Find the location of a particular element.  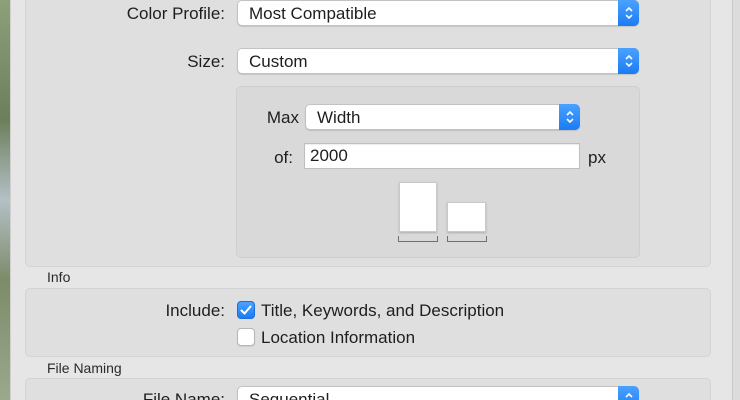

color-profile-label: Color Profile: is located at coordinates (175, 13).